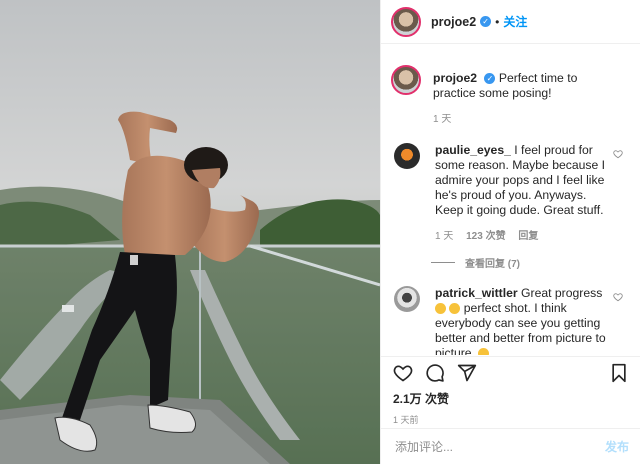  Describe the element at coordinates (535, 262) in the screenshot. I see `view-replies-button: 查看回复 (7)` at that location.